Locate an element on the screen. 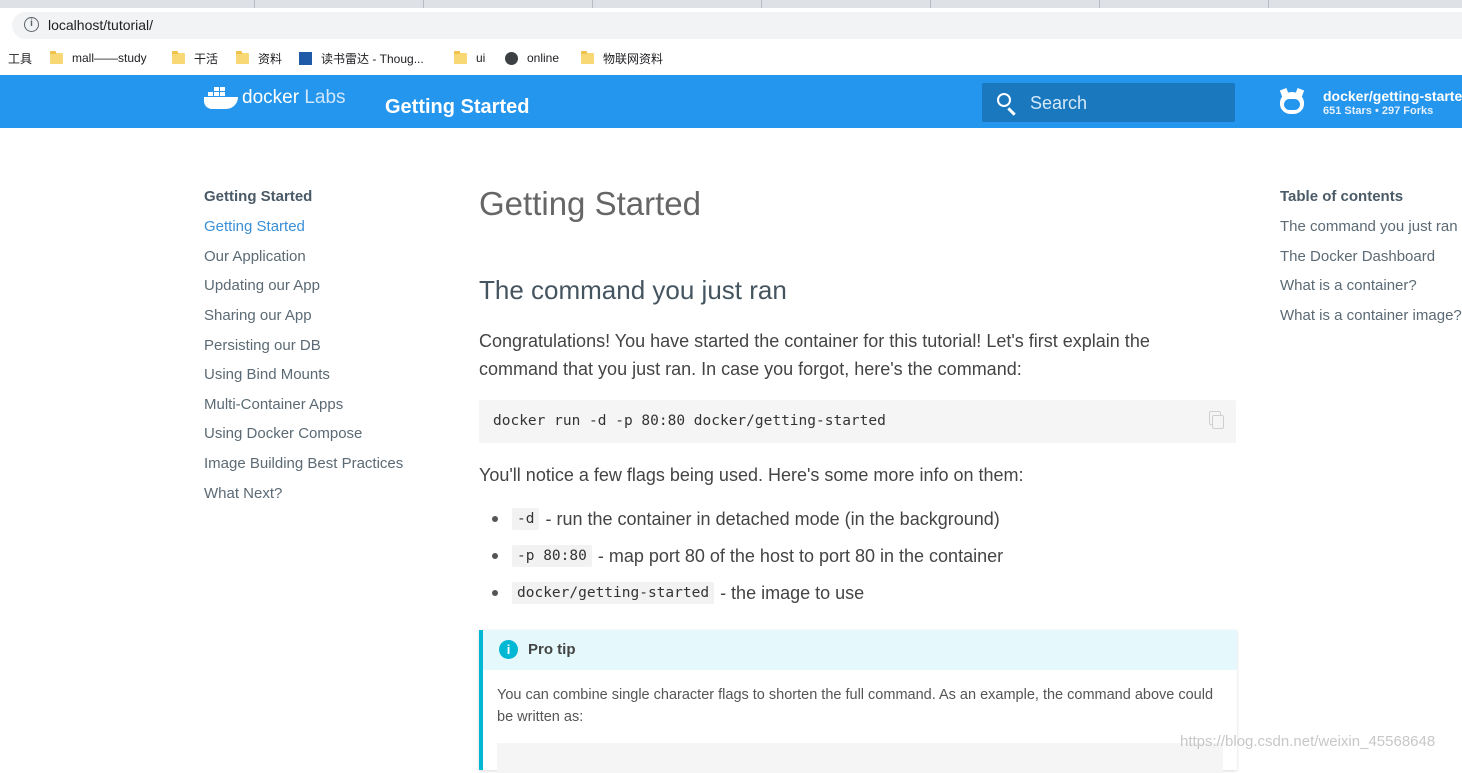 The image size is (1462, 773). nav-item-persisting-our-db: Persisting our DB is located at coordinates (262, 345).